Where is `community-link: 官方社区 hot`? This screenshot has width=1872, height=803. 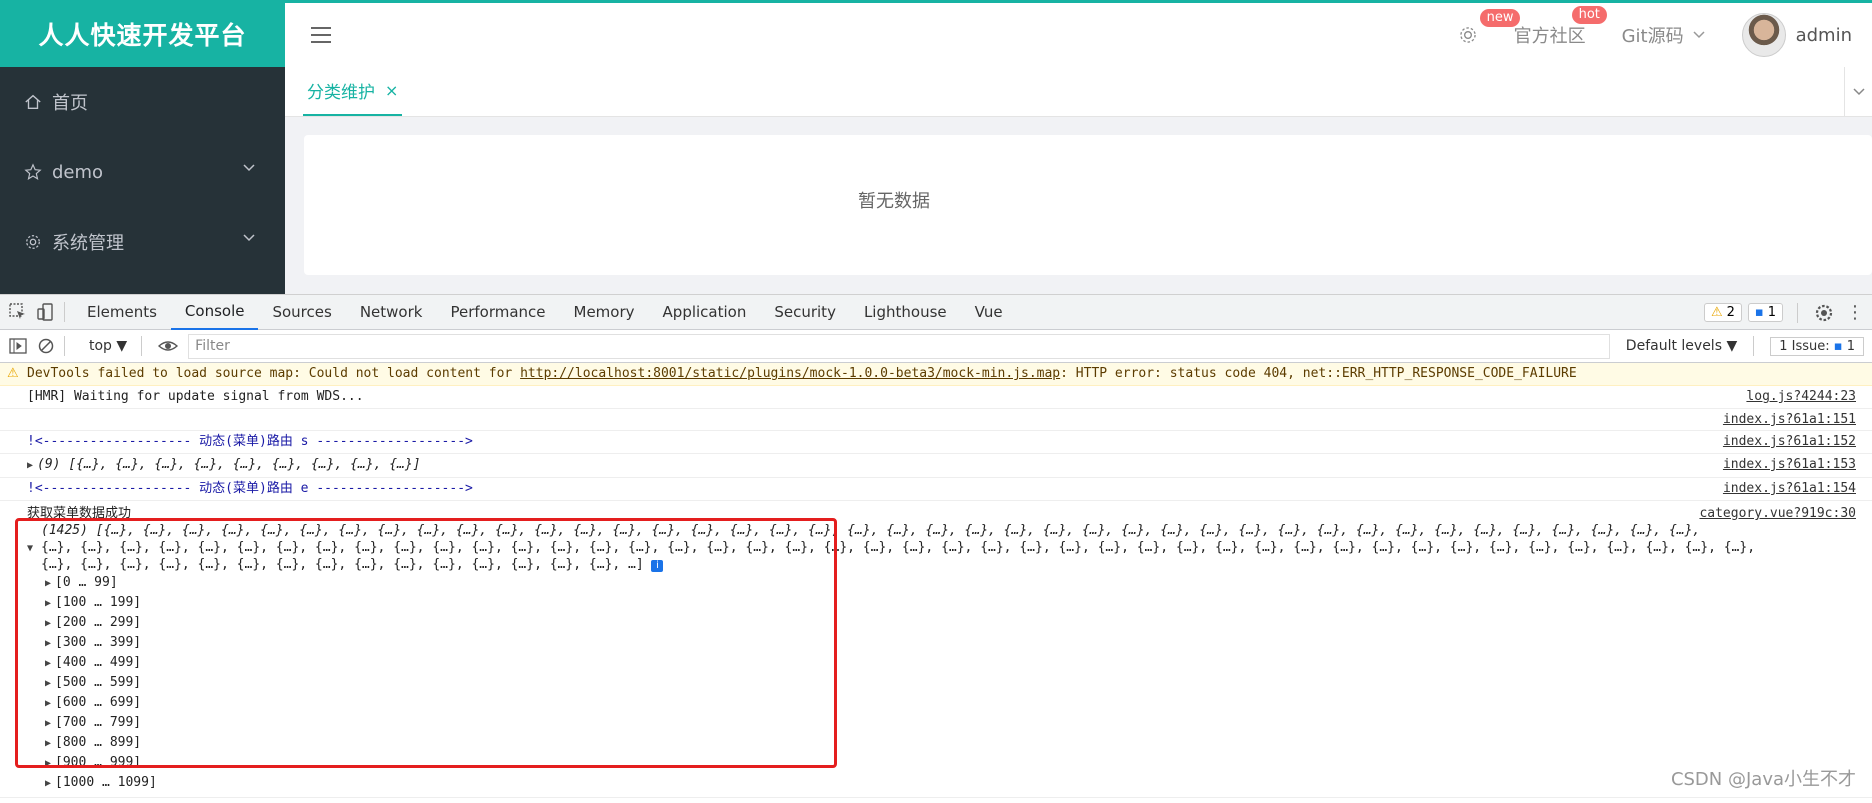 community-link: 官方社区 hot is located at coordinates (1560, 27).